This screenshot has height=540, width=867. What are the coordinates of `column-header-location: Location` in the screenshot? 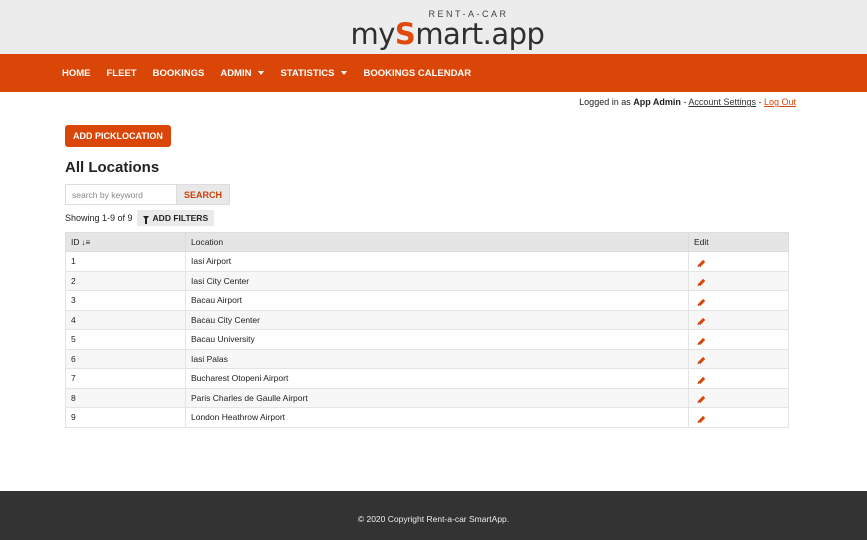 It's located at (437, 242).